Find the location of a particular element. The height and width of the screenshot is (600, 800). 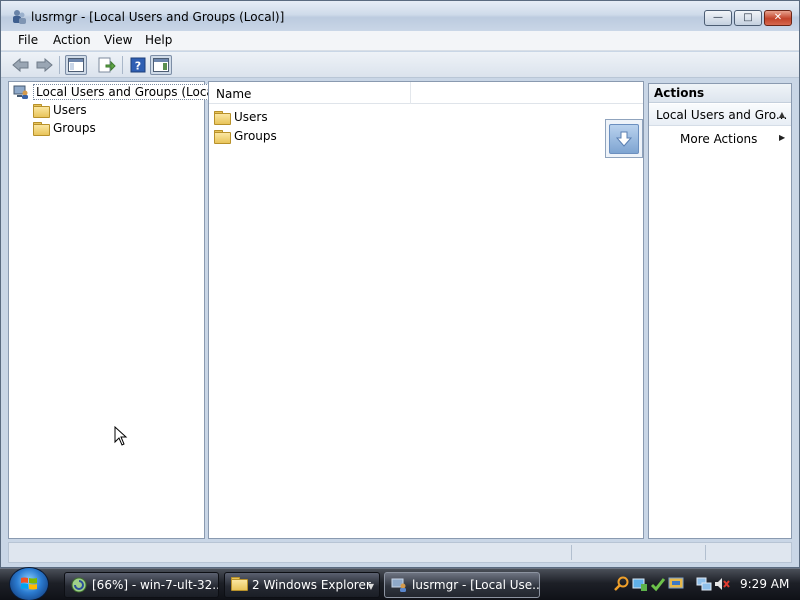

menu-action: Action is located at coordinates (72, 40).